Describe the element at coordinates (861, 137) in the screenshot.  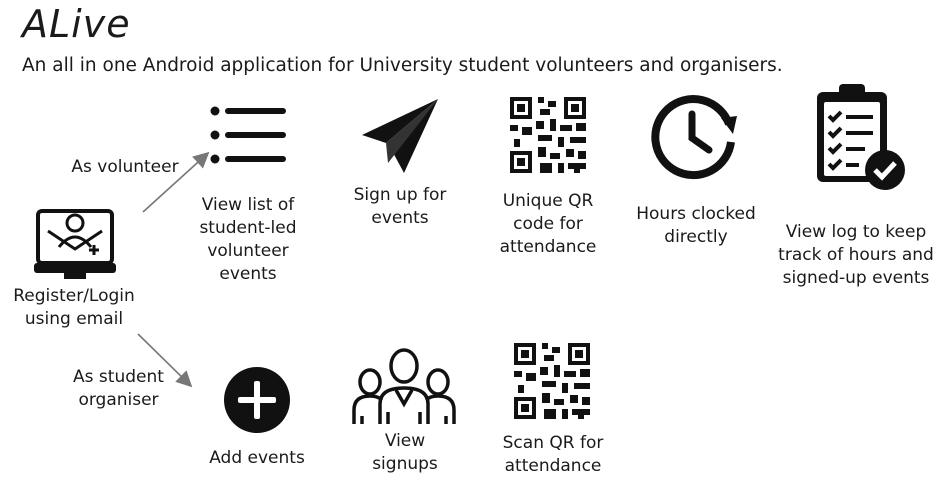
I see `clipboard-check-icon` at that location.